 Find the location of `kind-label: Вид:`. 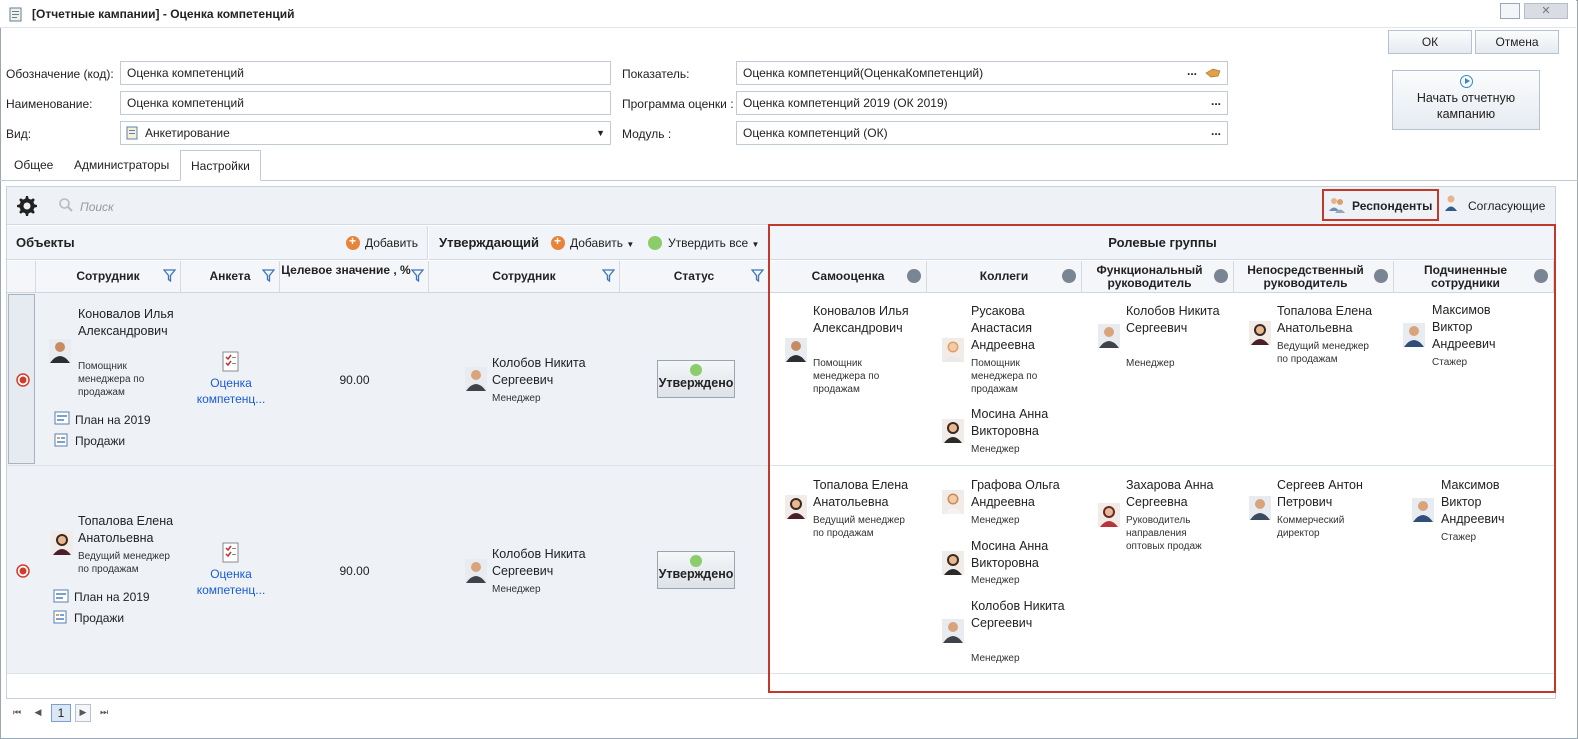

kind-label: Вид: is located at coordinates (19, 134).